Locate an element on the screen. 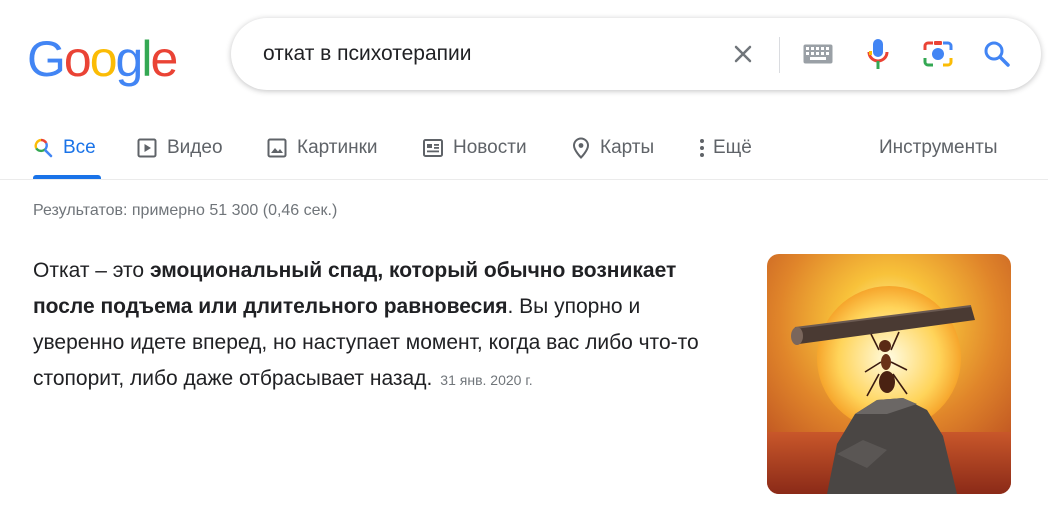 This screenshot has width=1048, height=512. more-icon is located at coordinates (702, 148).